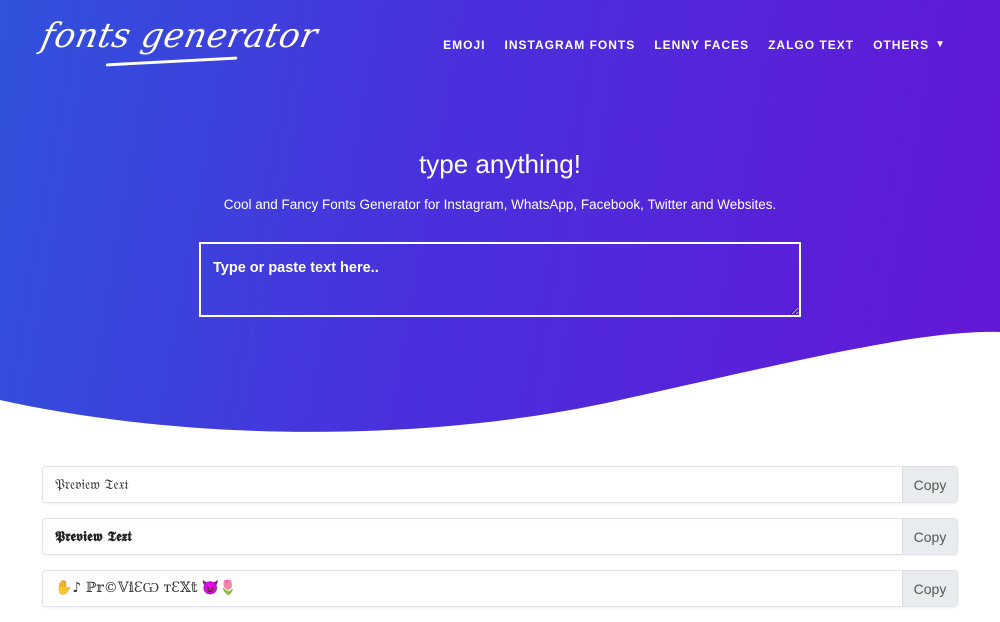 Image resolution: width=1000 pixels, height=622 pixels. I want to click on nav-zalgo-text-label: ZALGO TEXT, so click(811, 45).